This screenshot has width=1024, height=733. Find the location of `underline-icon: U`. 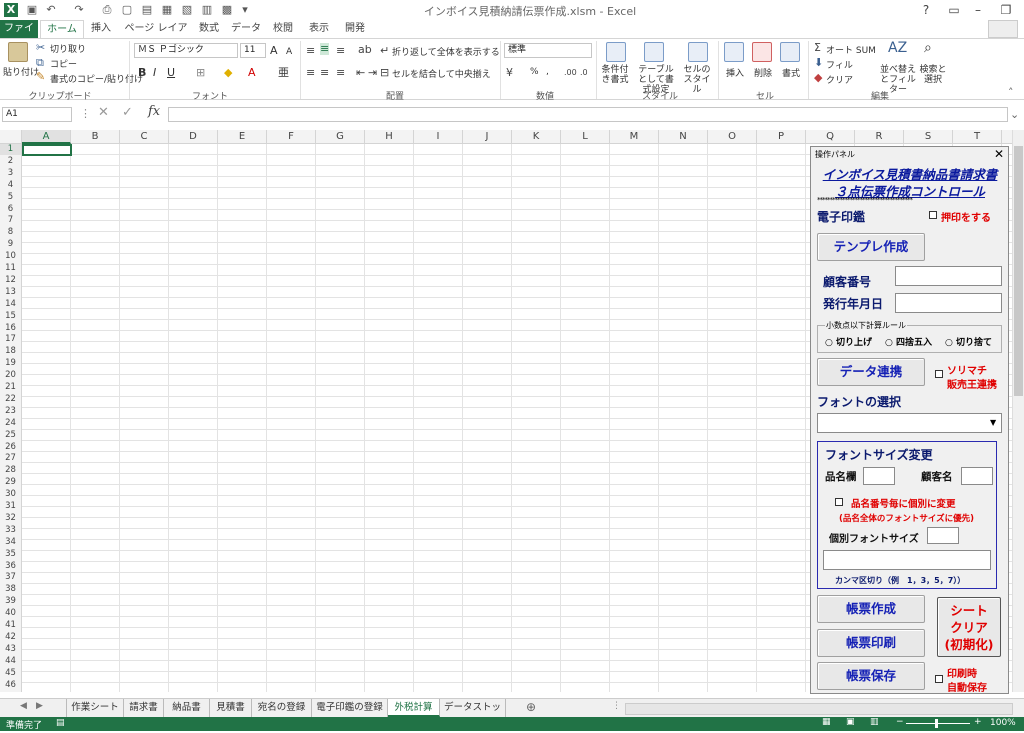

underline-icon: U is located at coordinates (171, 73).